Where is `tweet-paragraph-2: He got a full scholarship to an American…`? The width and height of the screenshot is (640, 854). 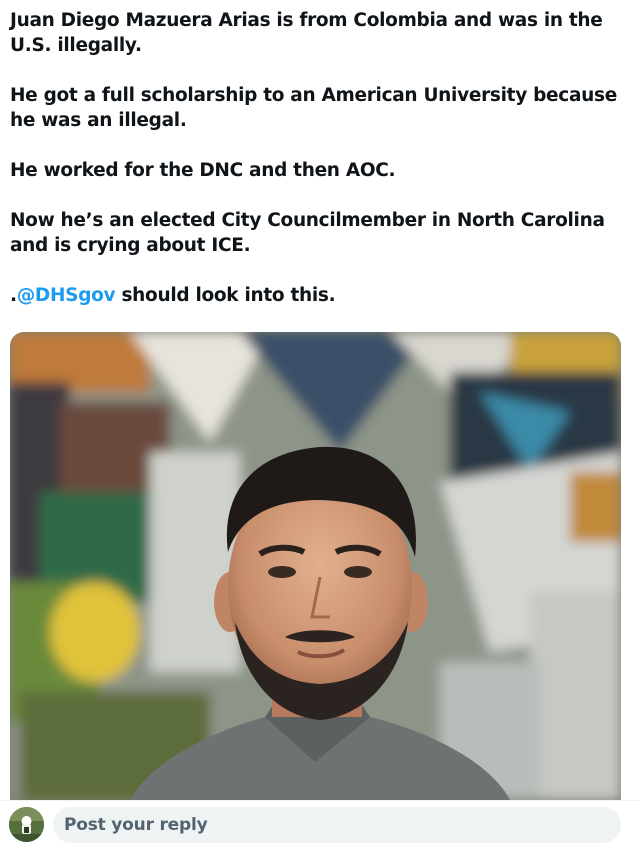
tweet-paragraph-2: He got a full scholarship to an American… is located at coordinates (313, 108).